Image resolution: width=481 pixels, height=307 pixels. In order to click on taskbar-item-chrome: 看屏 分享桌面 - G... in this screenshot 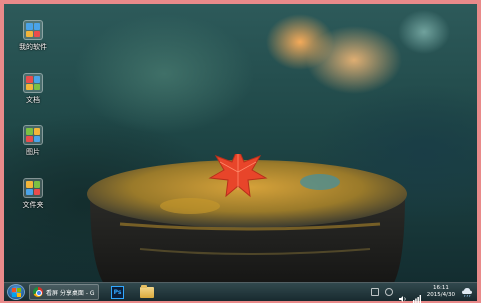, I will do `click(64, 292)`.